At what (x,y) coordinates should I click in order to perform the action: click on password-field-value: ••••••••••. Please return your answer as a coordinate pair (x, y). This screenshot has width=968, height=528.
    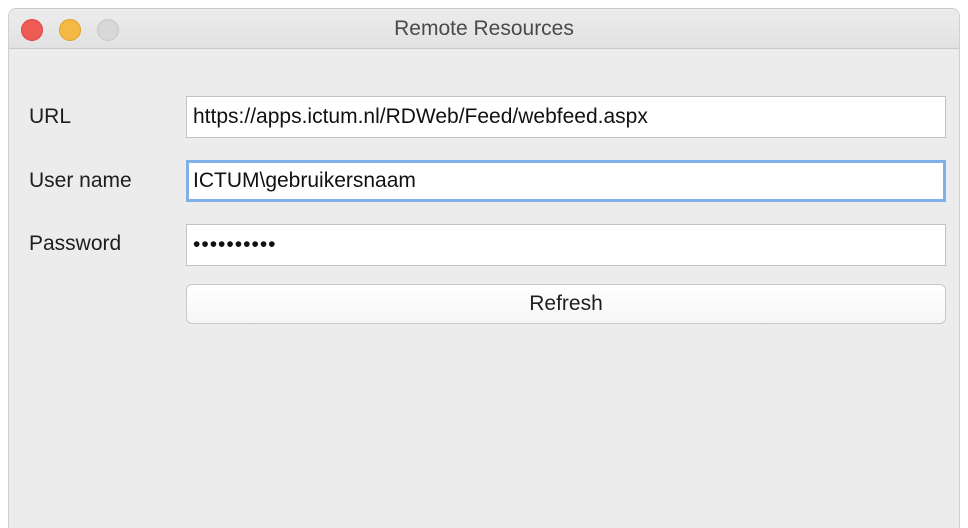
    Looking at the image, I should click on (235, 244).